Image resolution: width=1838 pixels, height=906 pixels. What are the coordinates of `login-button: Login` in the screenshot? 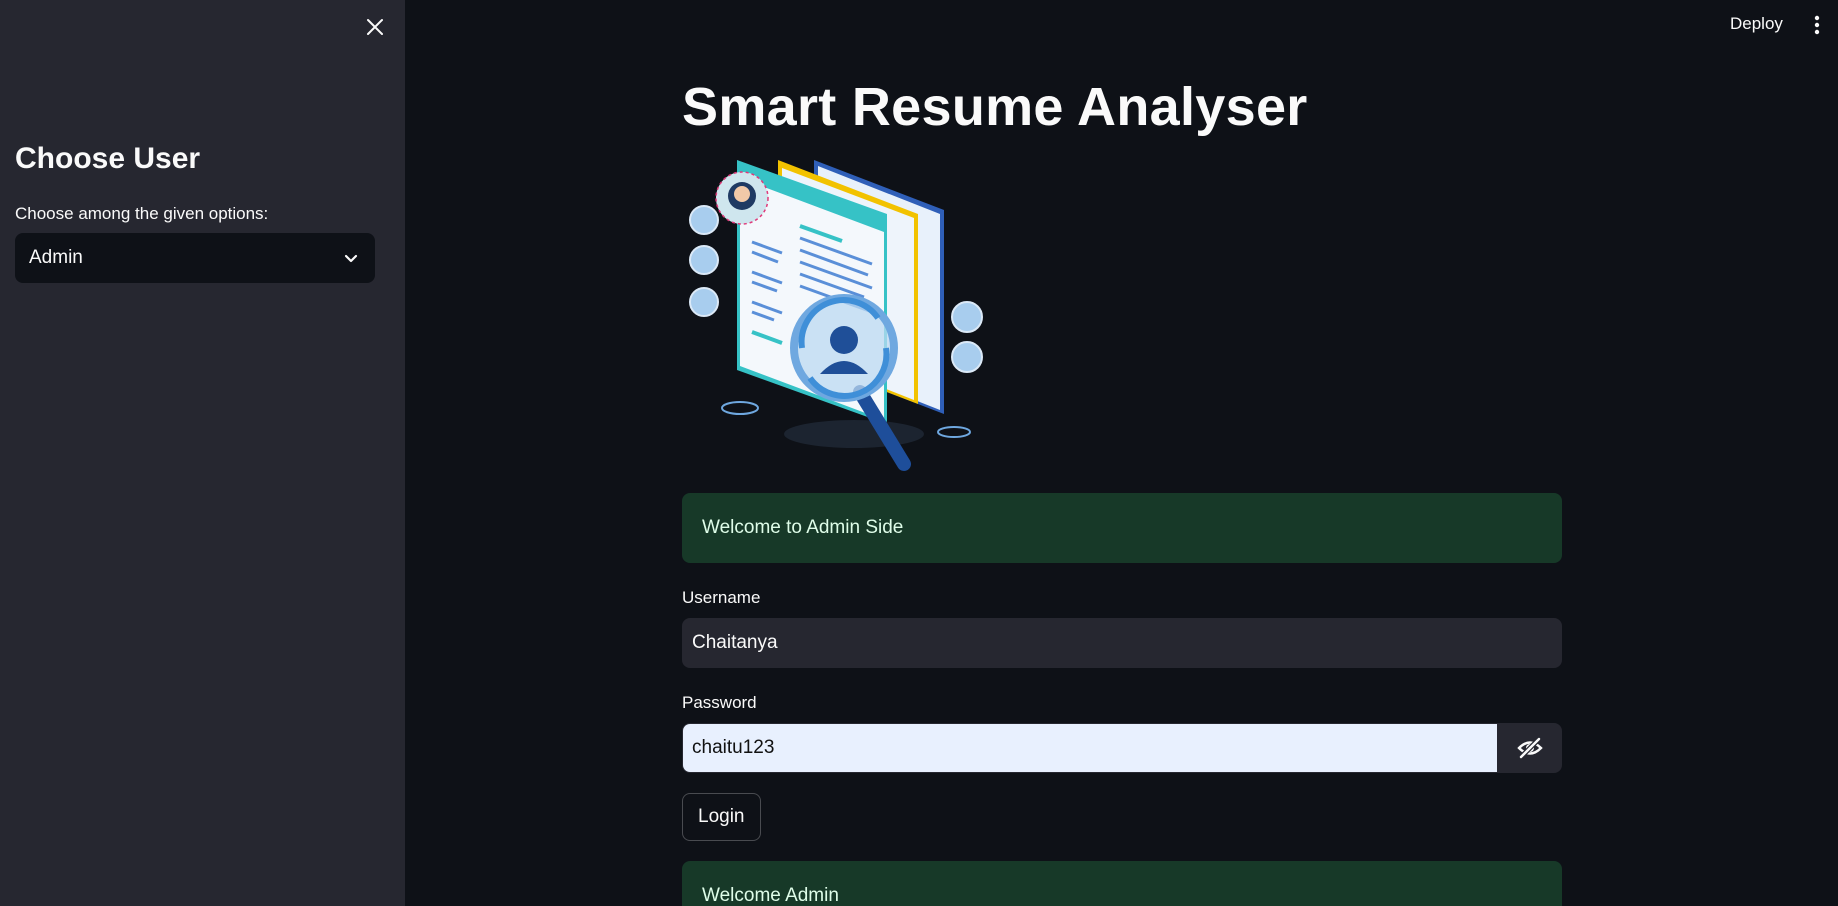 It's located at (721, 817).